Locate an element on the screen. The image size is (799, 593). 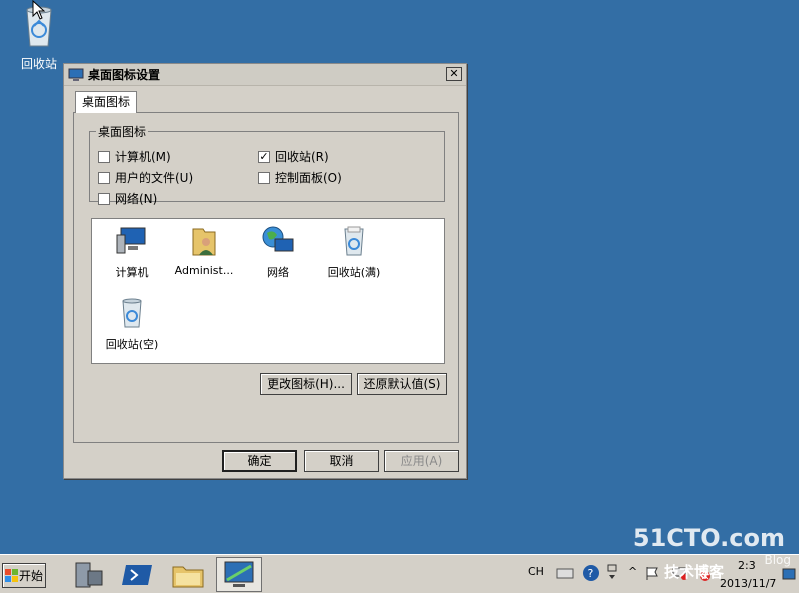
action-center-flag-icon is located at coordinates (652, 573).